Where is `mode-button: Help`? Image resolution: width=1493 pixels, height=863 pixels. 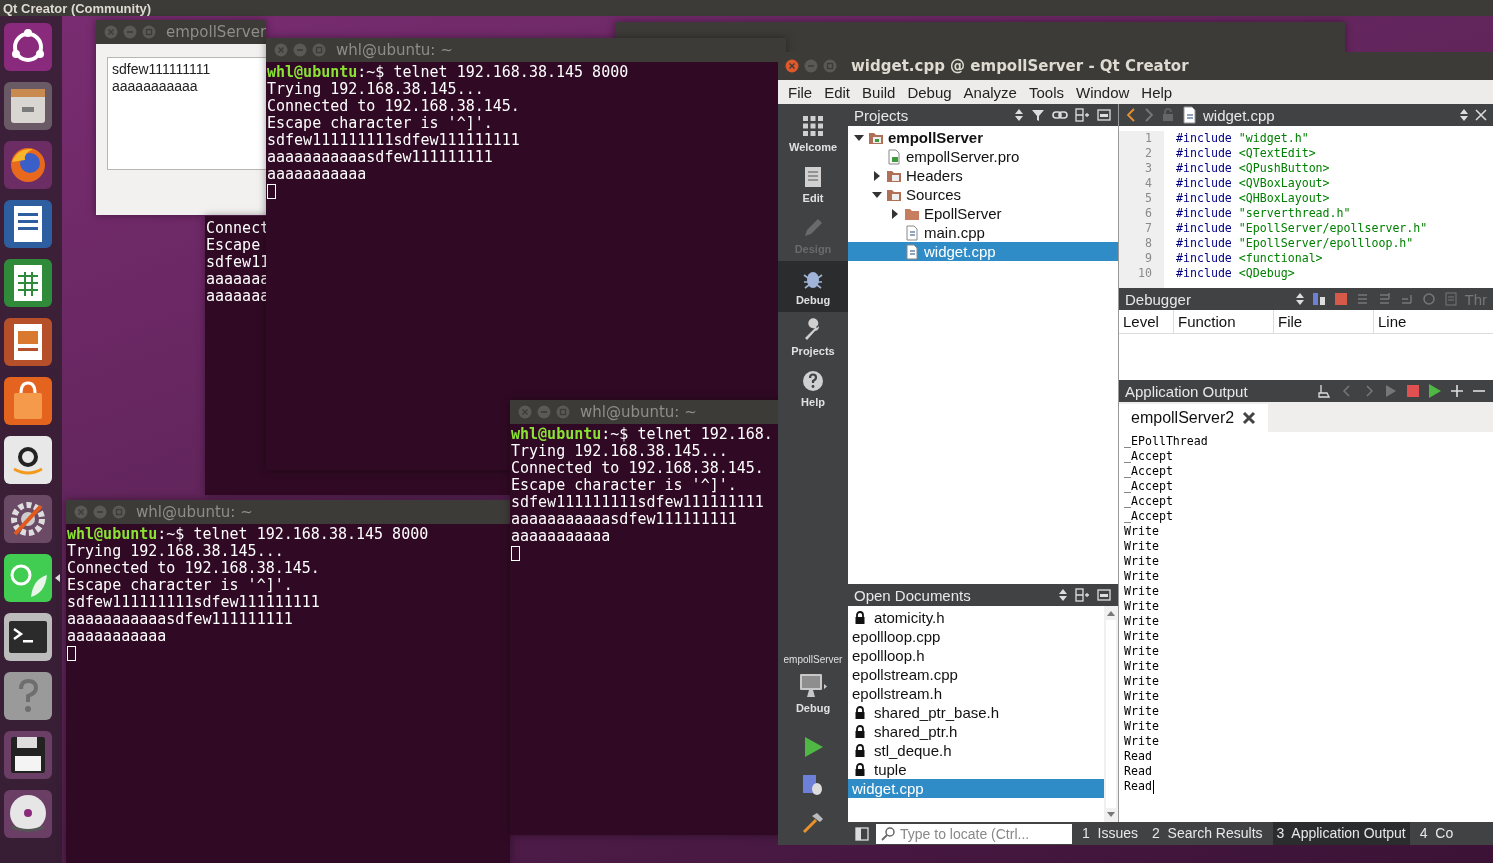
mode-button: Help is located at coordinates (813, 388).